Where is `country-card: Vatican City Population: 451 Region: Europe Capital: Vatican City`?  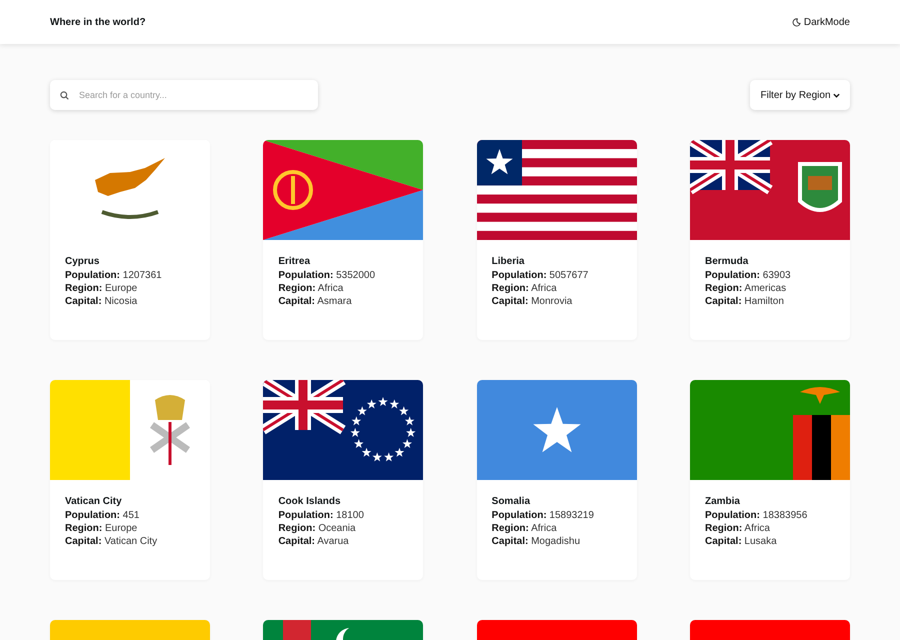 country-card: Vatican City Population: 451 Region: Europe Capital: Vatican City is located at coordinates (130, 480).